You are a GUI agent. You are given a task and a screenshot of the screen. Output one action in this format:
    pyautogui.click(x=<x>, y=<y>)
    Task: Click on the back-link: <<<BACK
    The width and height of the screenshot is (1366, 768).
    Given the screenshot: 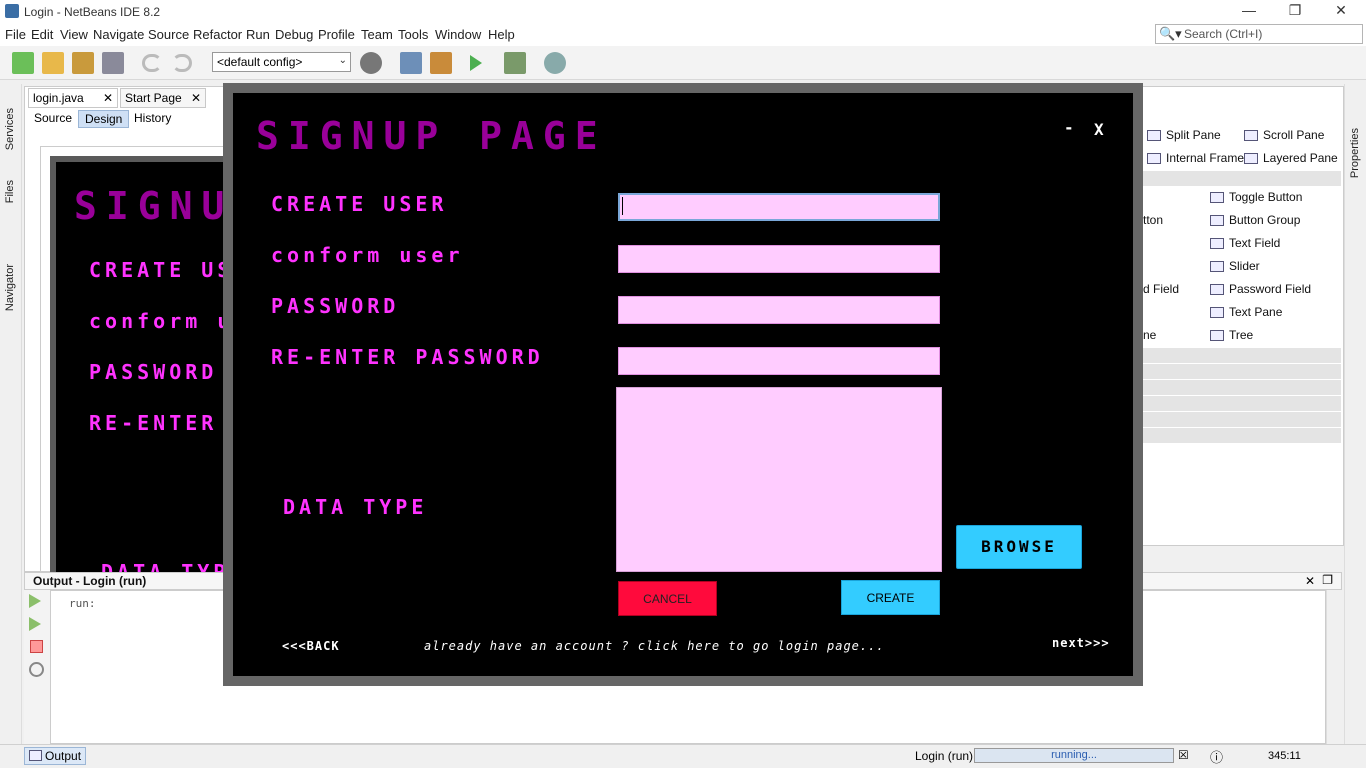 What is the action you would take?
    pyautogui.click(x=311, y=646)
    